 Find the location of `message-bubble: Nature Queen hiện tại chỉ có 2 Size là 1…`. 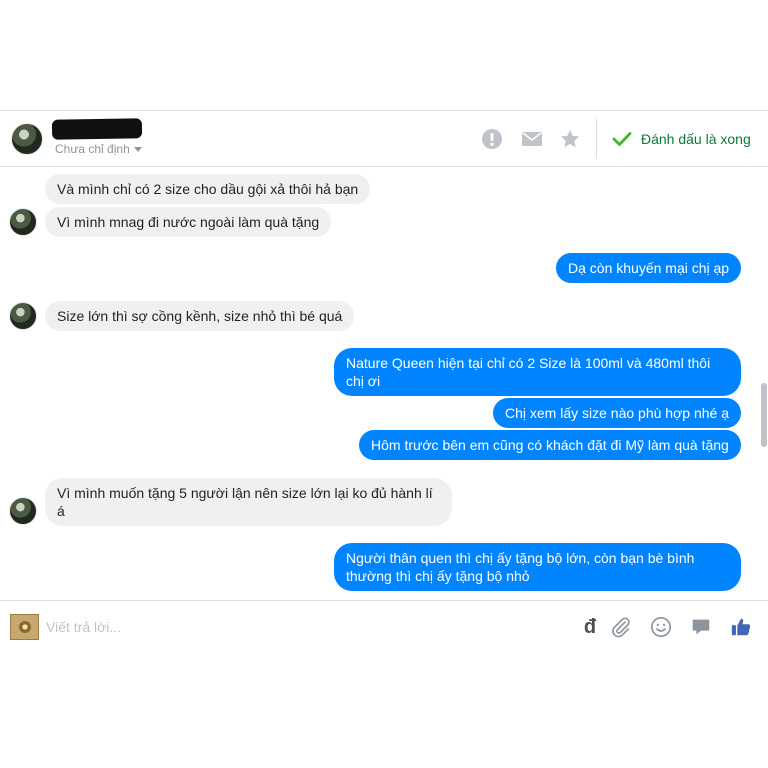

message-bubble: Nature Queen hiện tại chỉ có 2 Size là 1… is located at coordinates (537, 372).